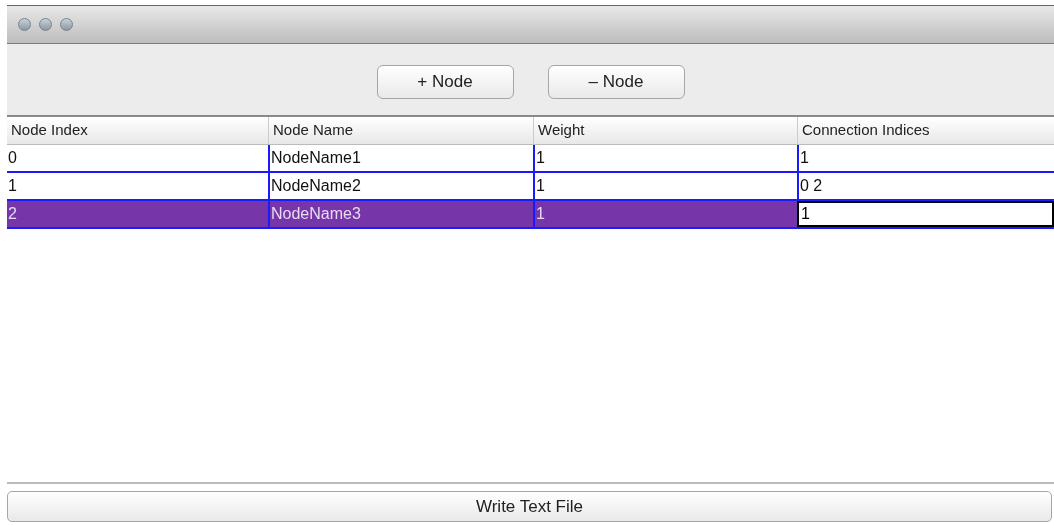 This screenshot has height=525, width=1054. Describe the element at coordinates (529, 506) in the screenshot. I see `write-file-button: Write Text File` at that location.